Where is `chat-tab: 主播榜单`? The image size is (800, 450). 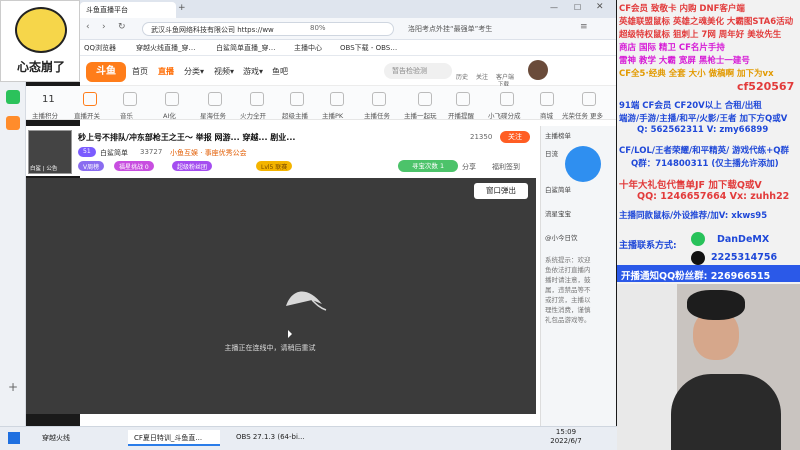
chat-tab: 主播榜单 is located at coordinates (558, 135).